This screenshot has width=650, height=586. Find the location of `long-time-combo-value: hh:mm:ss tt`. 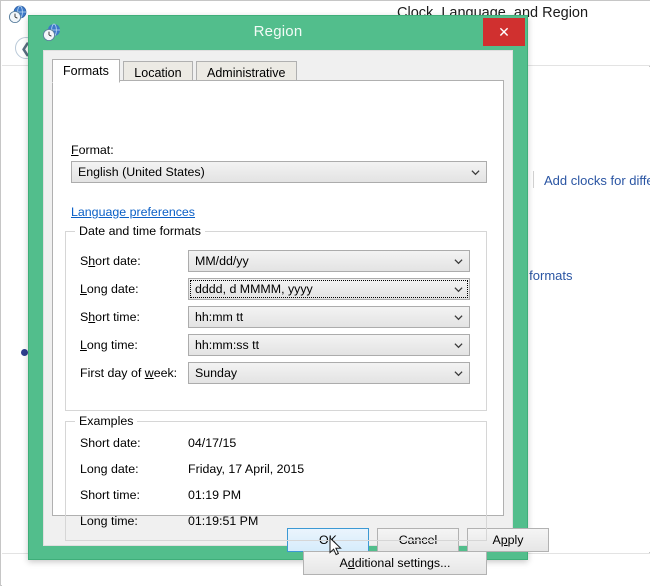

long-time-combo-value: hh:mm:ss tt is located at coordinates (227, 345).